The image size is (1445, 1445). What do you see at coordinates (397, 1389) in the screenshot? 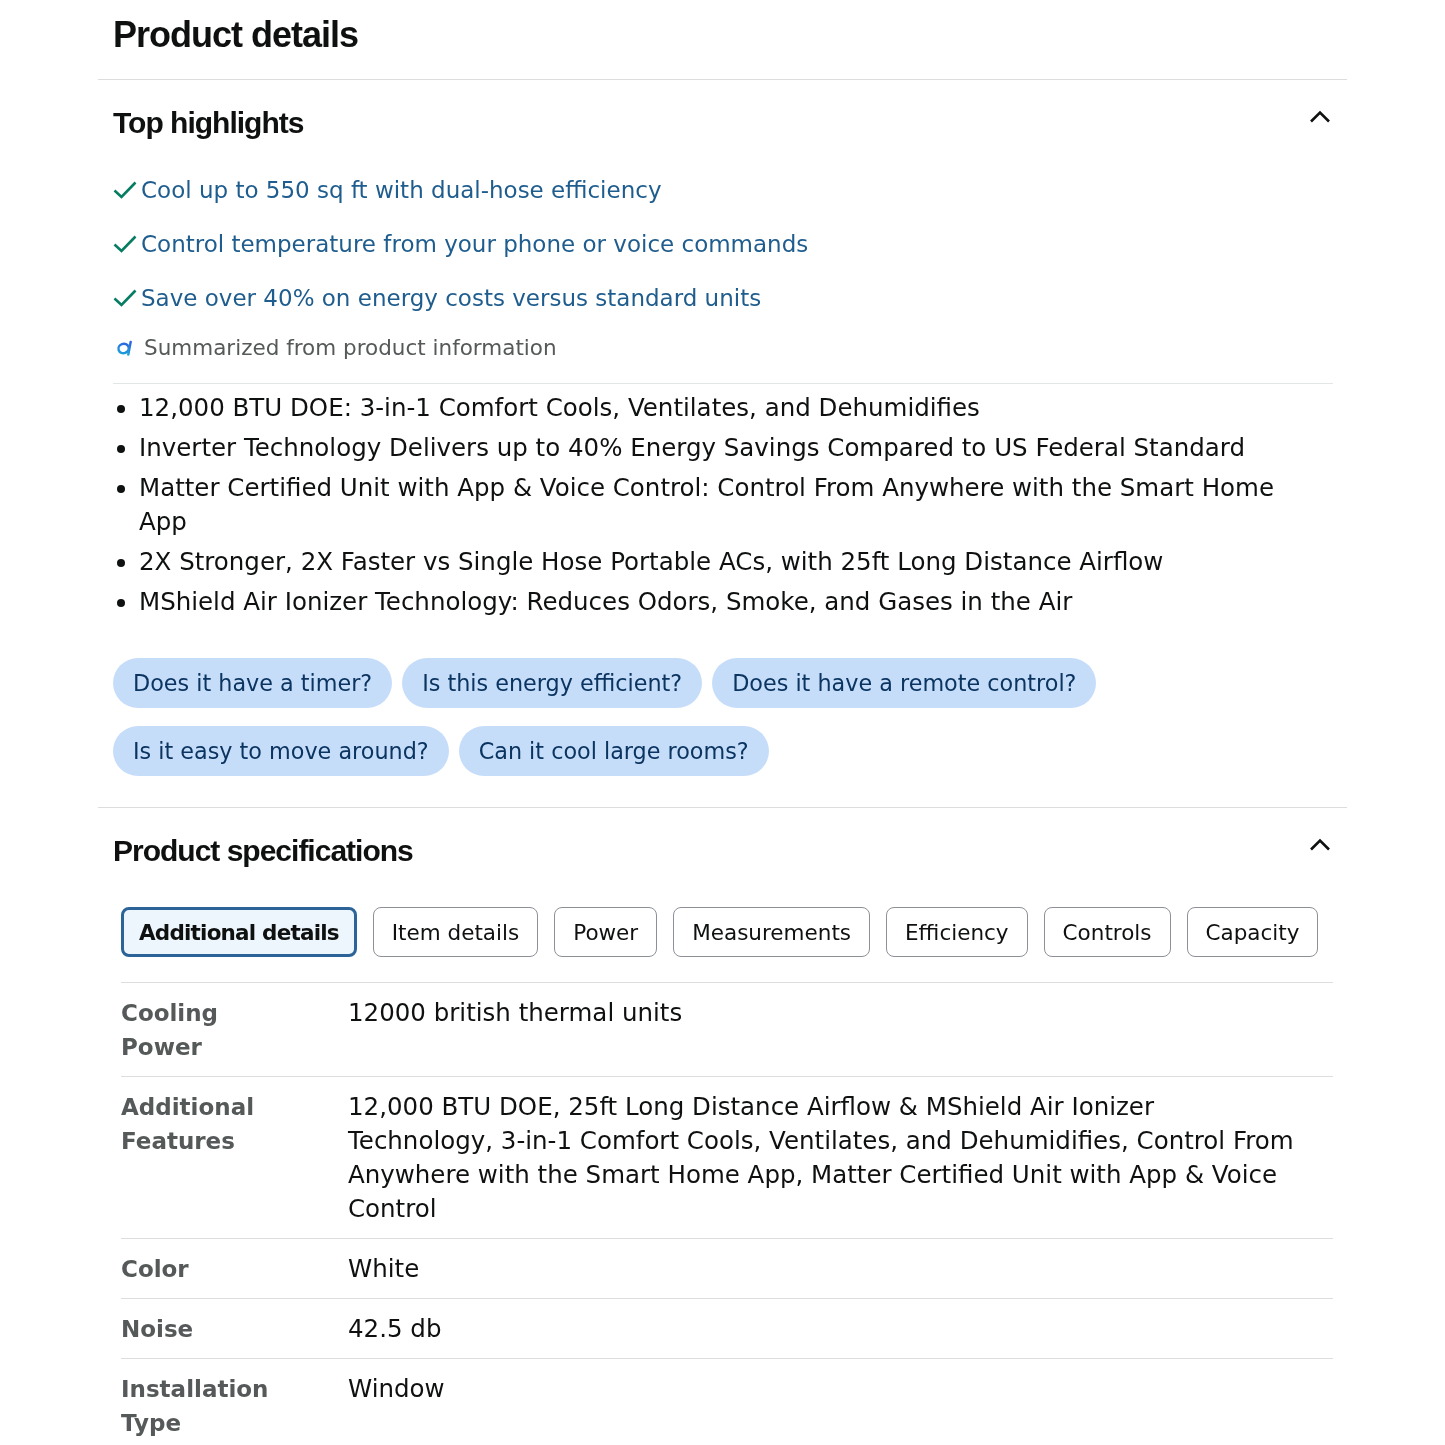
I see `spec-value: Window` at bounding box center [397, 1389].